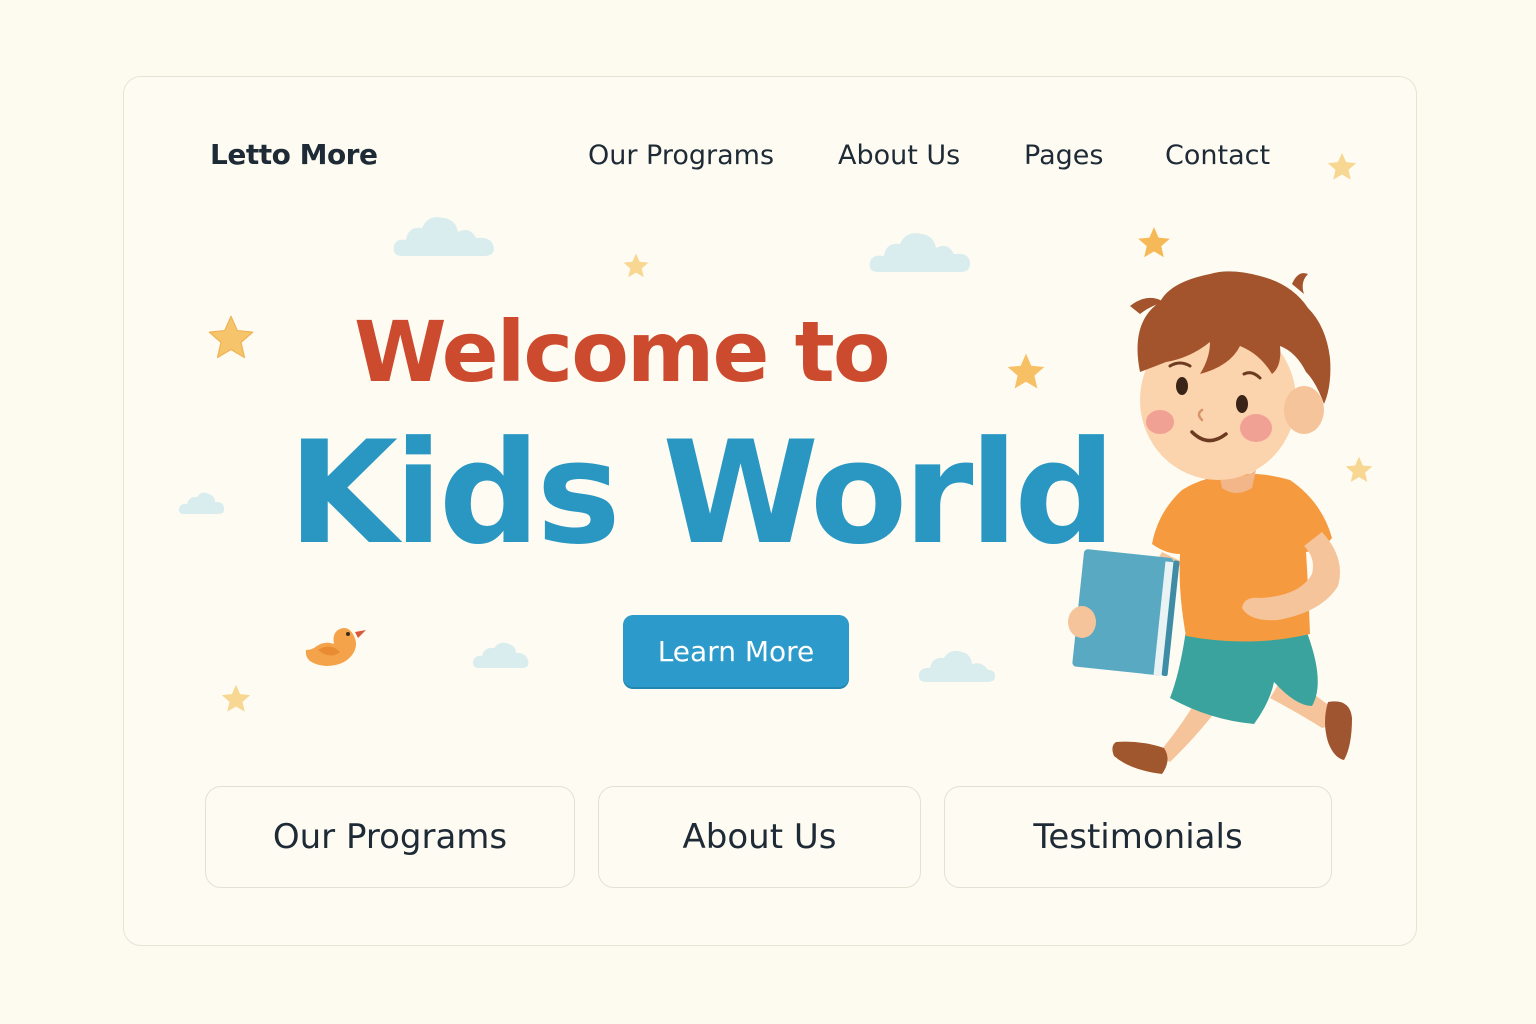 This screenshot has width=1536, height=1024. I want to click on headline-kids-world: Kids World, so click(702, 493).